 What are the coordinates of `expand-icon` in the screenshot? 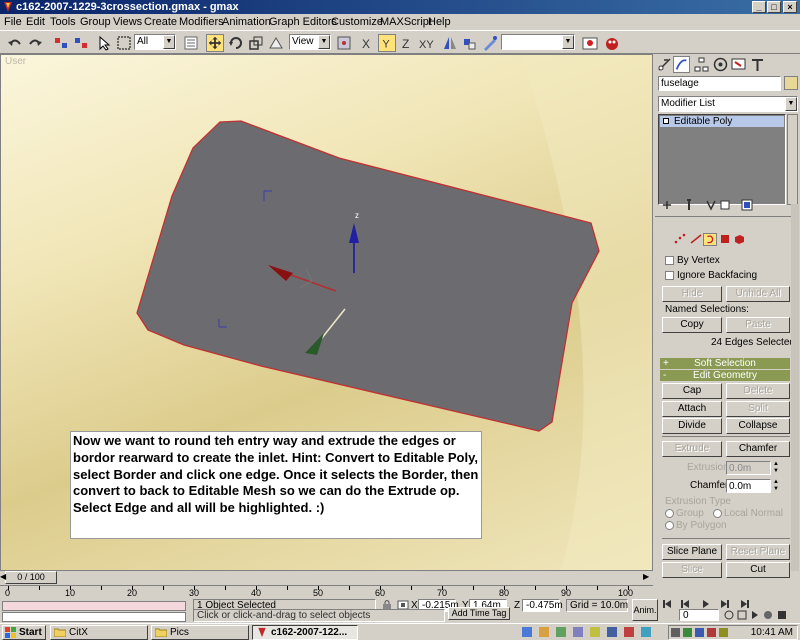 It's located at (666, 121).